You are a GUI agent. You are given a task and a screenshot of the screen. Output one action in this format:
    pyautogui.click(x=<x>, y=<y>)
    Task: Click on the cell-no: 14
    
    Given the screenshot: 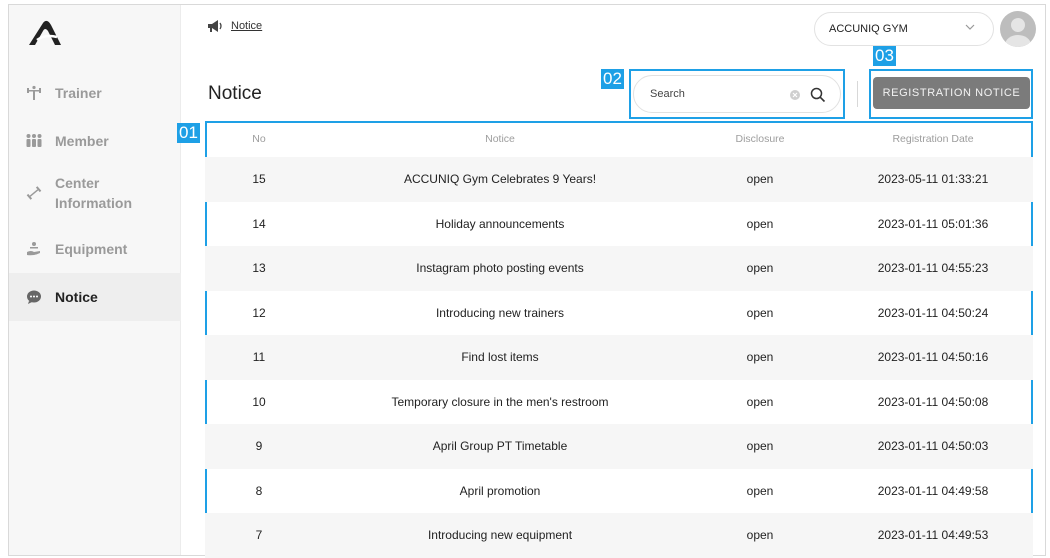 What is the action you would take?
    pyautogui.click(x=259, y=223)
    